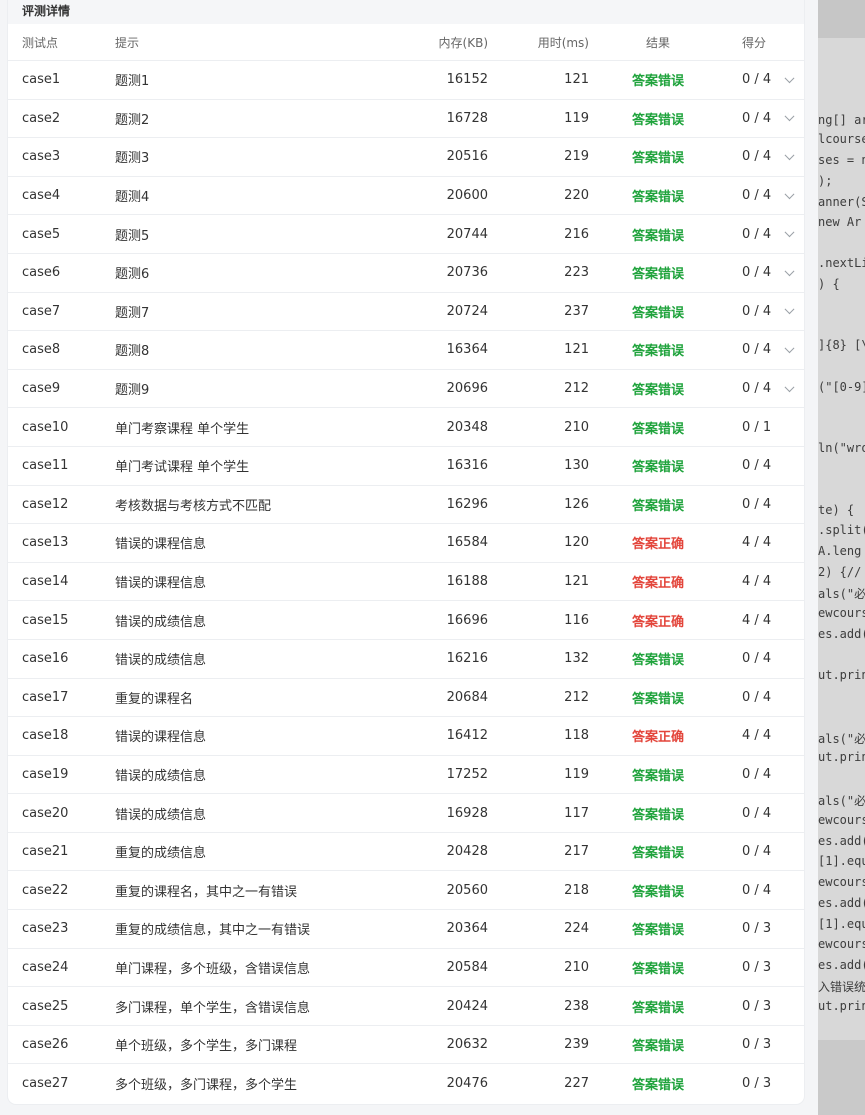 This screenshot has width=865, height=1115. I want to click on table-row: case9 题测9 20696 212 答案错误 0 / 4, so click(406, 388).